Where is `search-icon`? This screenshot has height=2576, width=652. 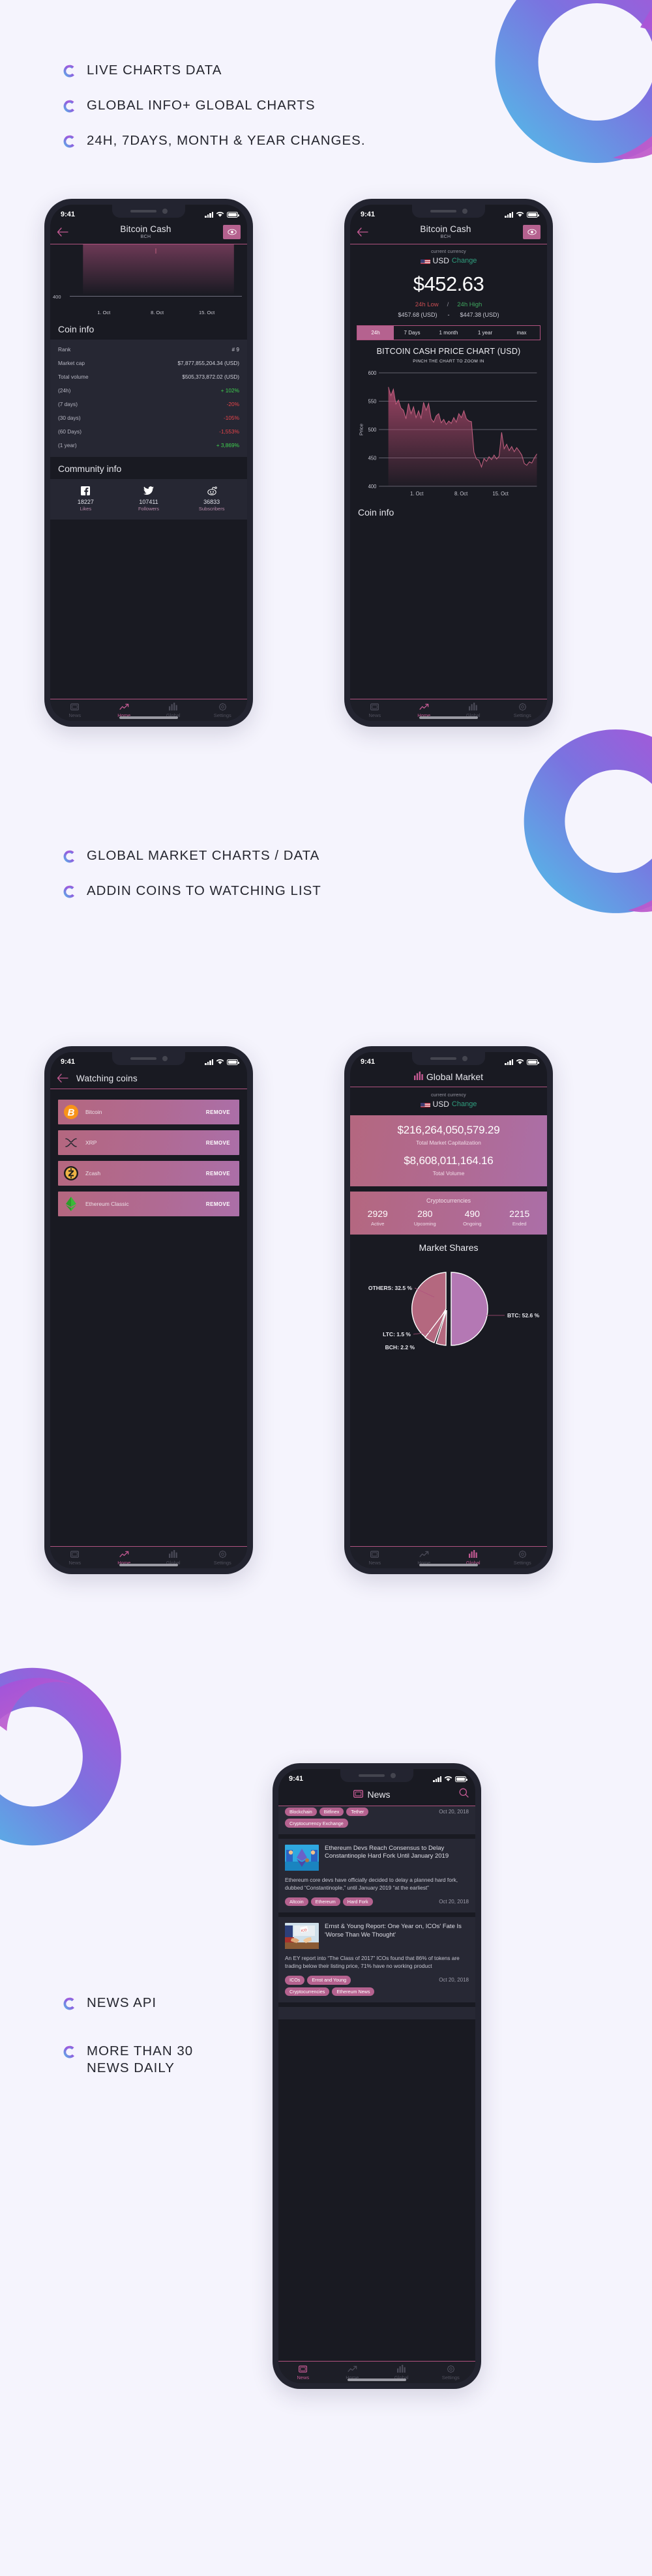
search-icon is located at coordinates (464, 1794).